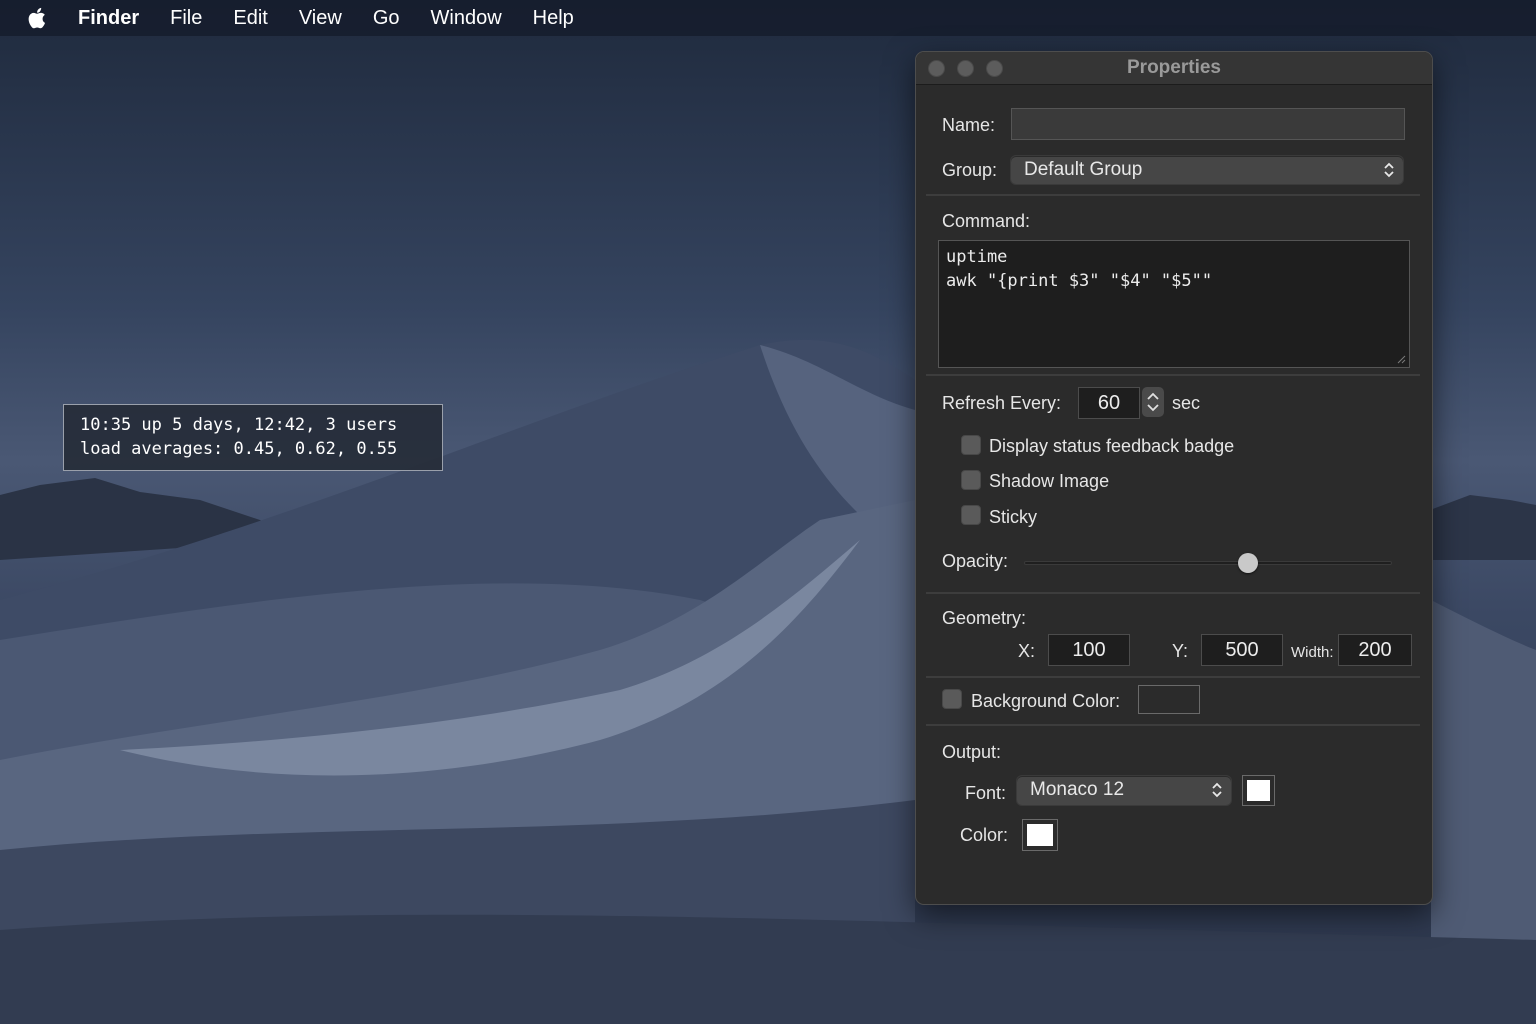  I want to click on sticky-checkbox, so click(971, 515).